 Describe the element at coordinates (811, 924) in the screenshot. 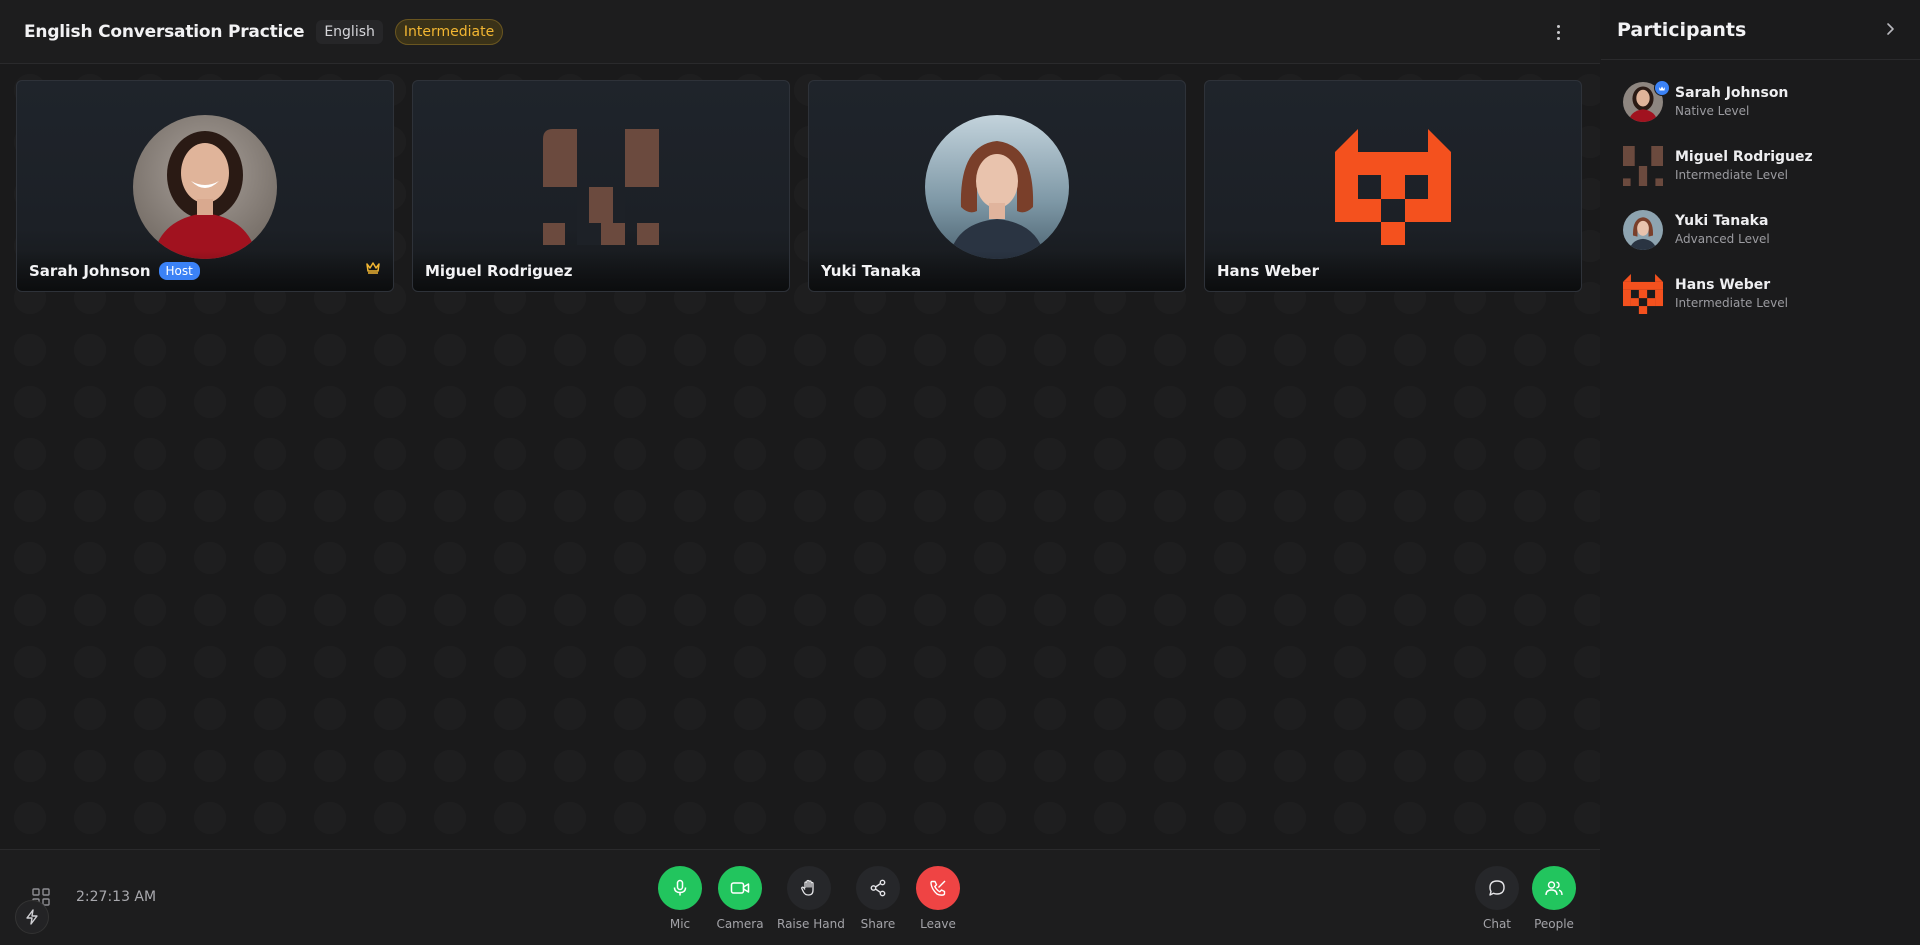

I see `raise-hand-label: Raise Hand` at that location.